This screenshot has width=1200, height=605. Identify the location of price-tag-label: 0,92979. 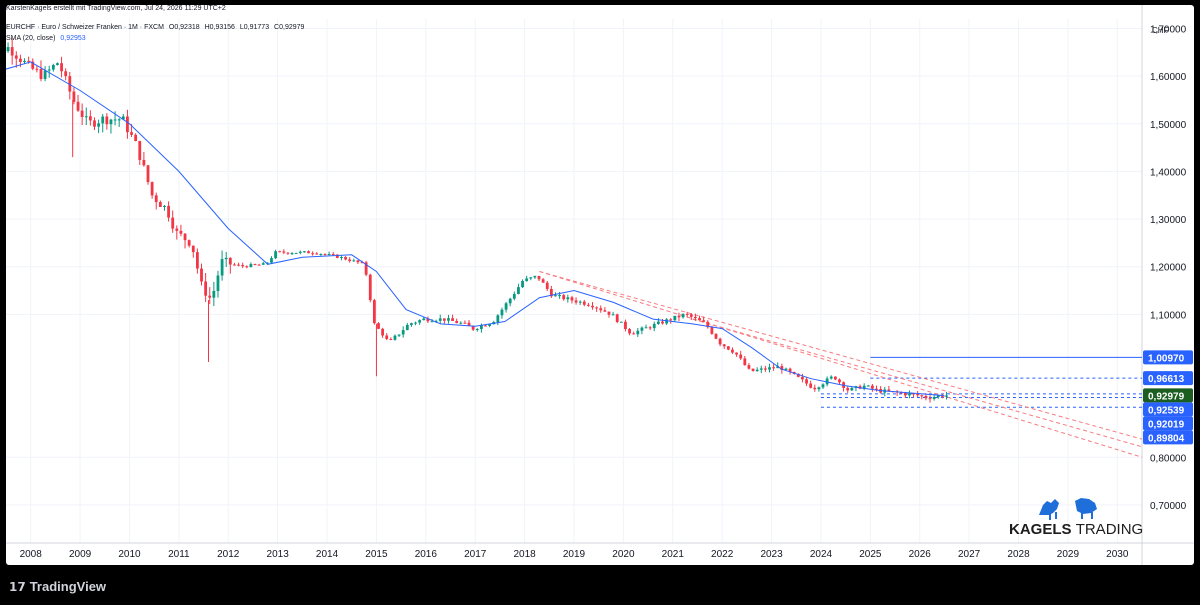
(1166, 396).